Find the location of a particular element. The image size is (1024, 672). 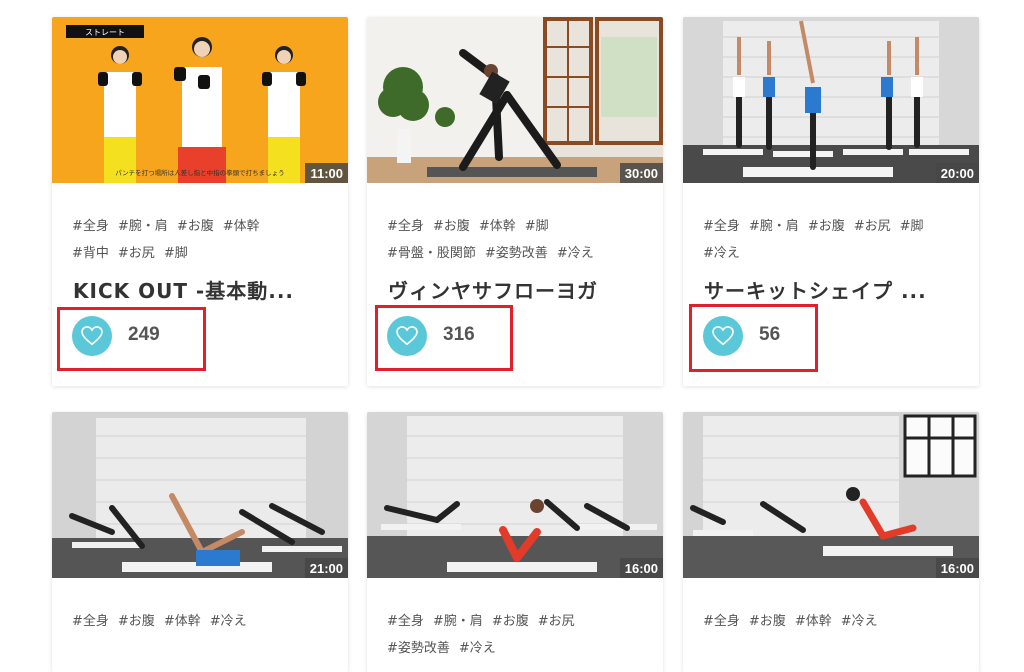

thumb-caption: ストレート is located at coordinates (105, 32).